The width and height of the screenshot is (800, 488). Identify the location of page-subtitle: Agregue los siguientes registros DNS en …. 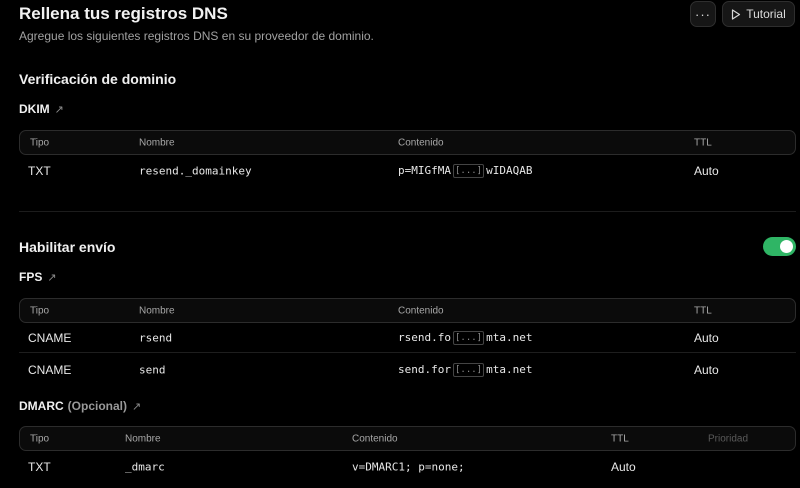
(196, 36).